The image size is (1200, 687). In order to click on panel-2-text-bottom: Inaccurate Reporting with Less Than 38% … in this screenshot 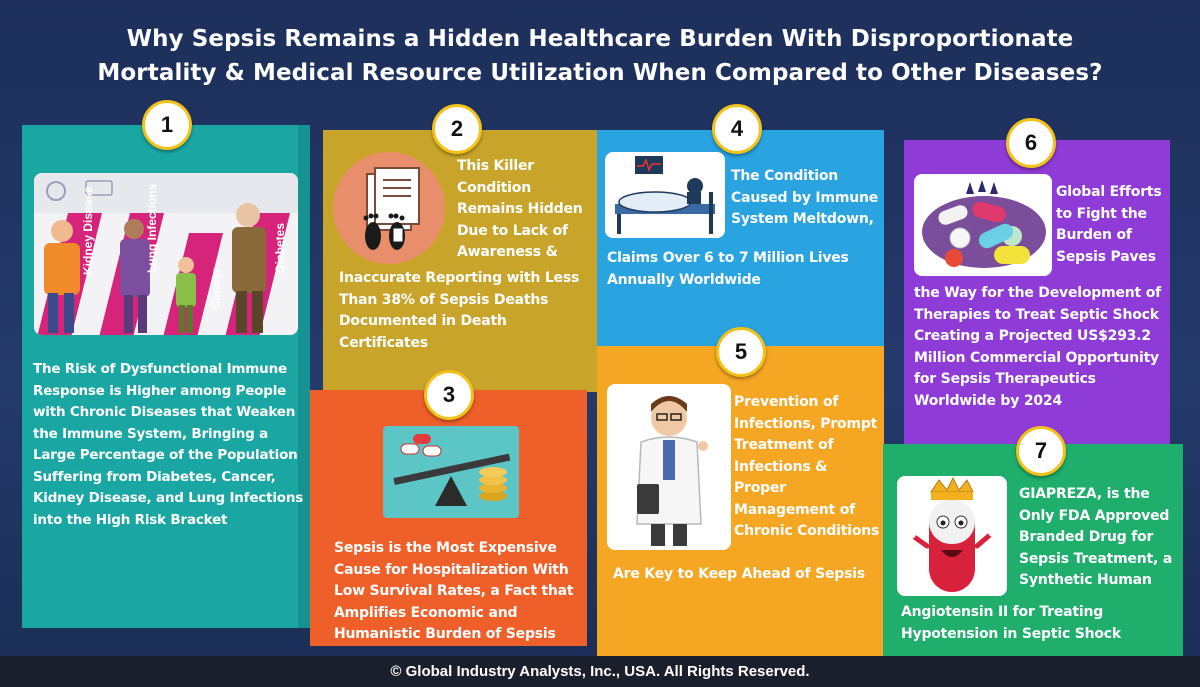, I will do `click(459, 310)`.